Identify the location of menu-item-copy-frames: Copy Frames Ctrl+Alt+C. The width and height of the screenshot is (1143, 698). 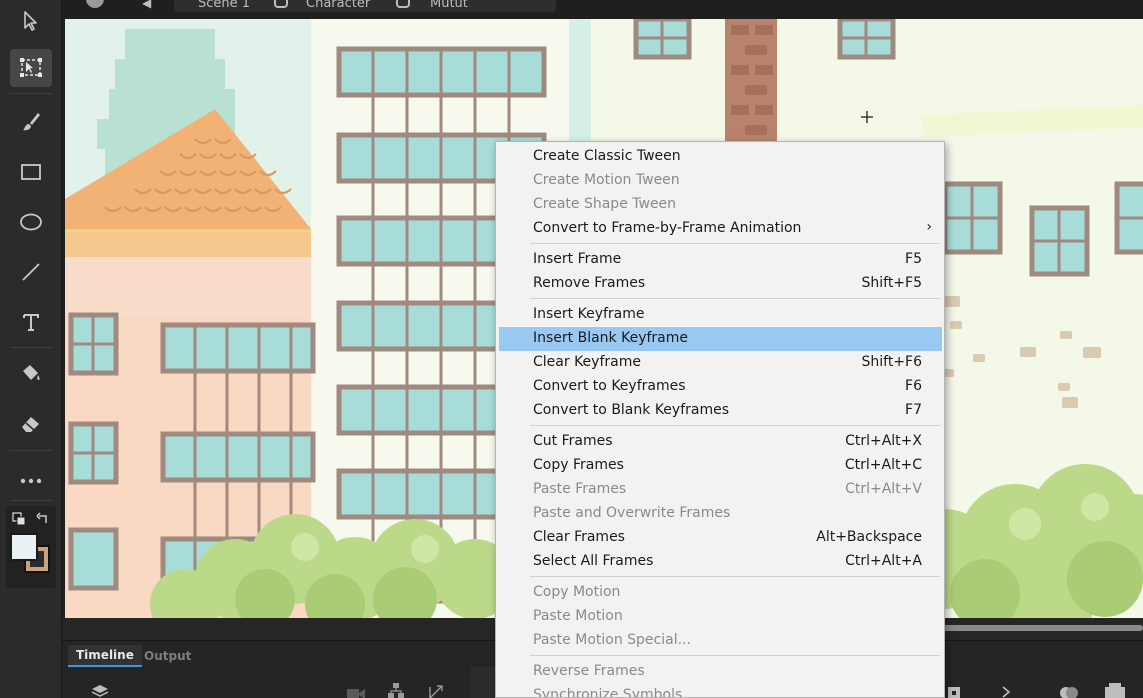
(720, 466).